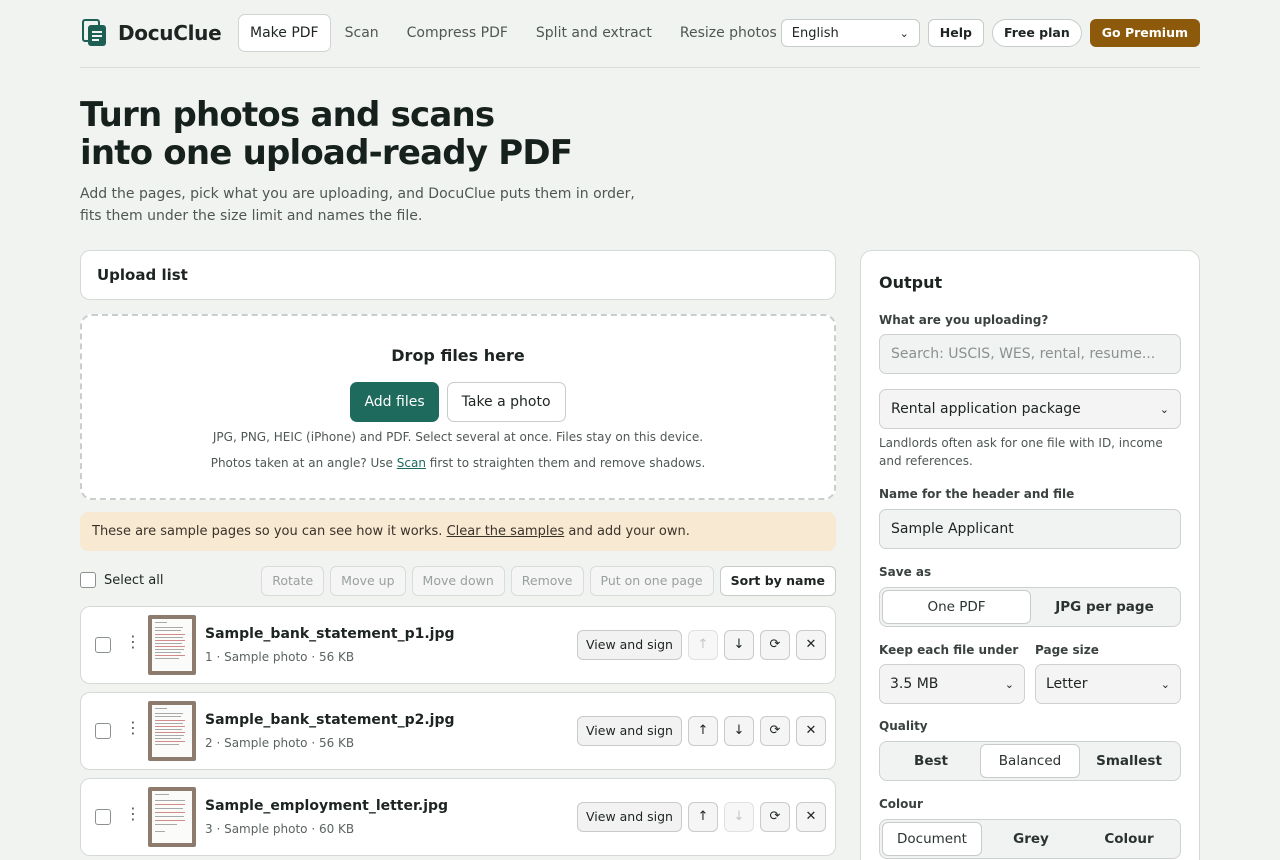 The width and height of the screenshot is (1280, 860). I want to click on file-name: Sample_bank_statement_p2.jpg, so click(330, 720).